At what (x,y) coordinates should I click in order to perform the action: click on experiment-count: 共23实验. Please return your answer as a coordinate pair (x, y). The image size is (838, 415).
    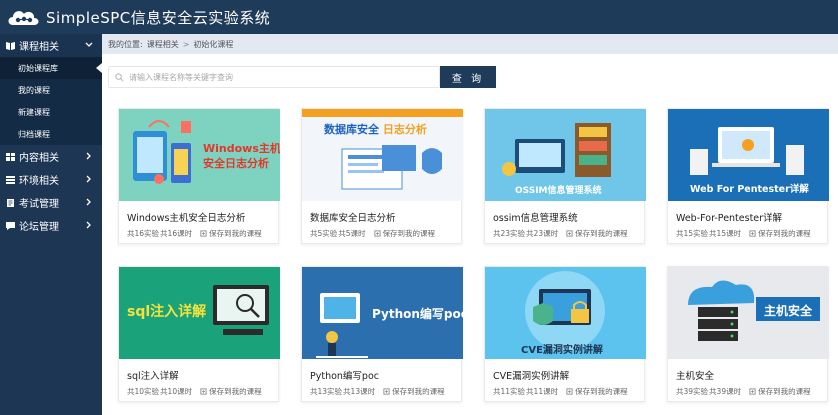
    Looking at the image, I should click on (509, 233).